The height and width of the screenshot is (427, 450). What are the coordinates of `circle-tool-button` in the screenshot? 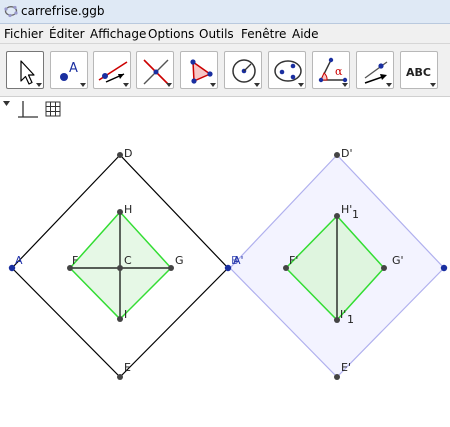 It's located at (243, 70).